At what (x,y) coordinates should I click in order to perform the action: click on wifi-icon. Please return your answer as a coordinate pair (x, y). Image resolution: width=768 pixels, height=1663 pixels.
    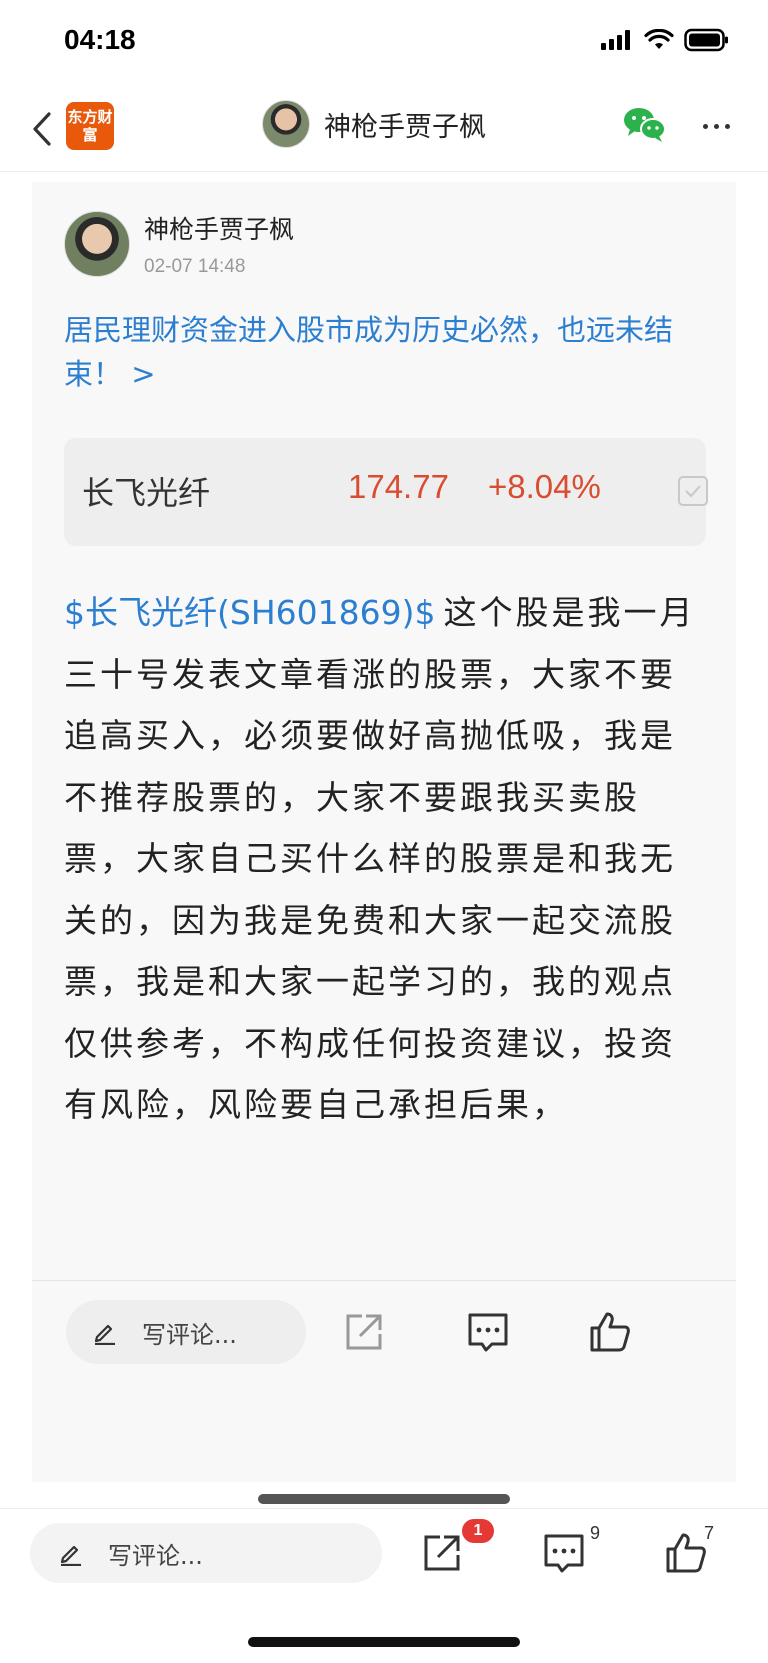
    Looking at the image, I should click on (659, 39).